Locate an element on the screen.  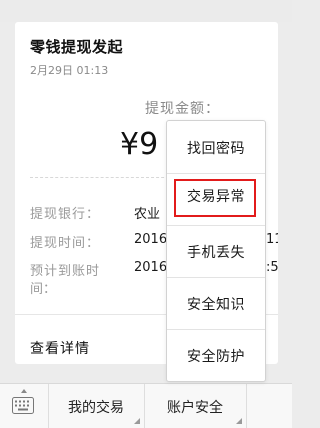
popup-item-label: 交易异常 is located at coordinates (216, 197).